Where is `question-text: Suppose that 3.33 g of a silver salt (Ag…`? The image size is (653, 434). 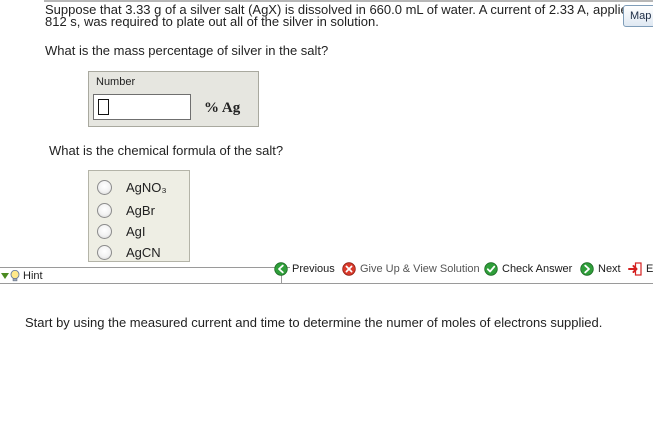
question-text: Suppose that 3.33 g of a silver salt (Ag… is located at coordinates (335, 16).